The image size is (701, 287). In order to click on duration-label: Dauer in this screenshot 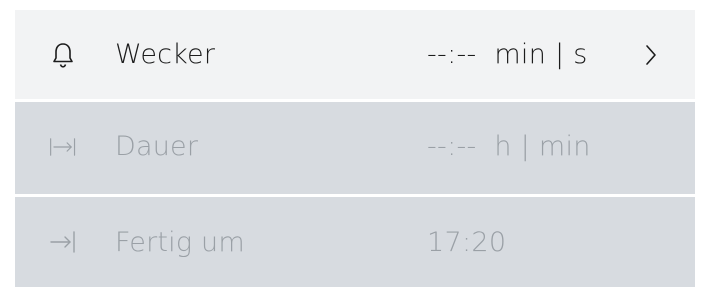, I will do `click(157, 146)`.